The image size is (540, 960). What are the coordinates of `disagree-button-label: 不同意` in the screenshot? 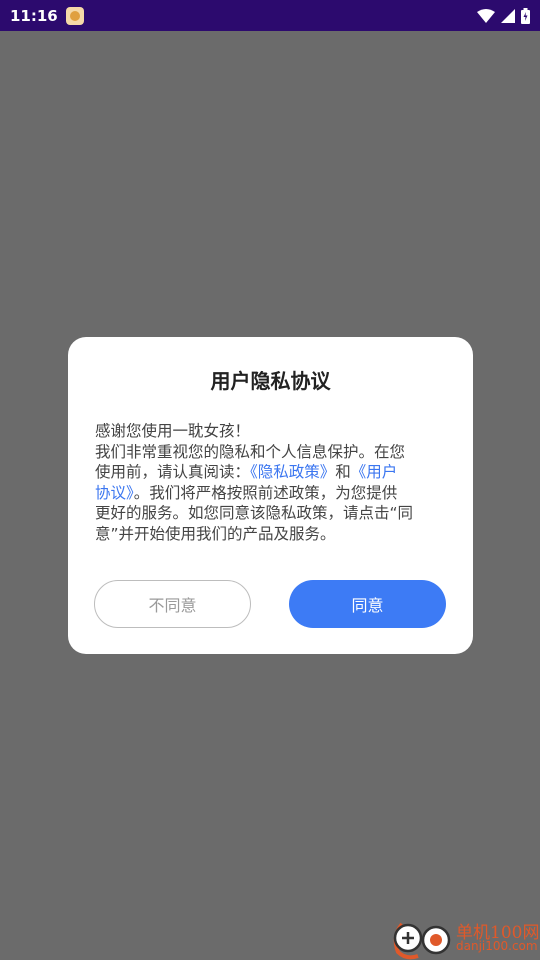 It's located at (172, 605).